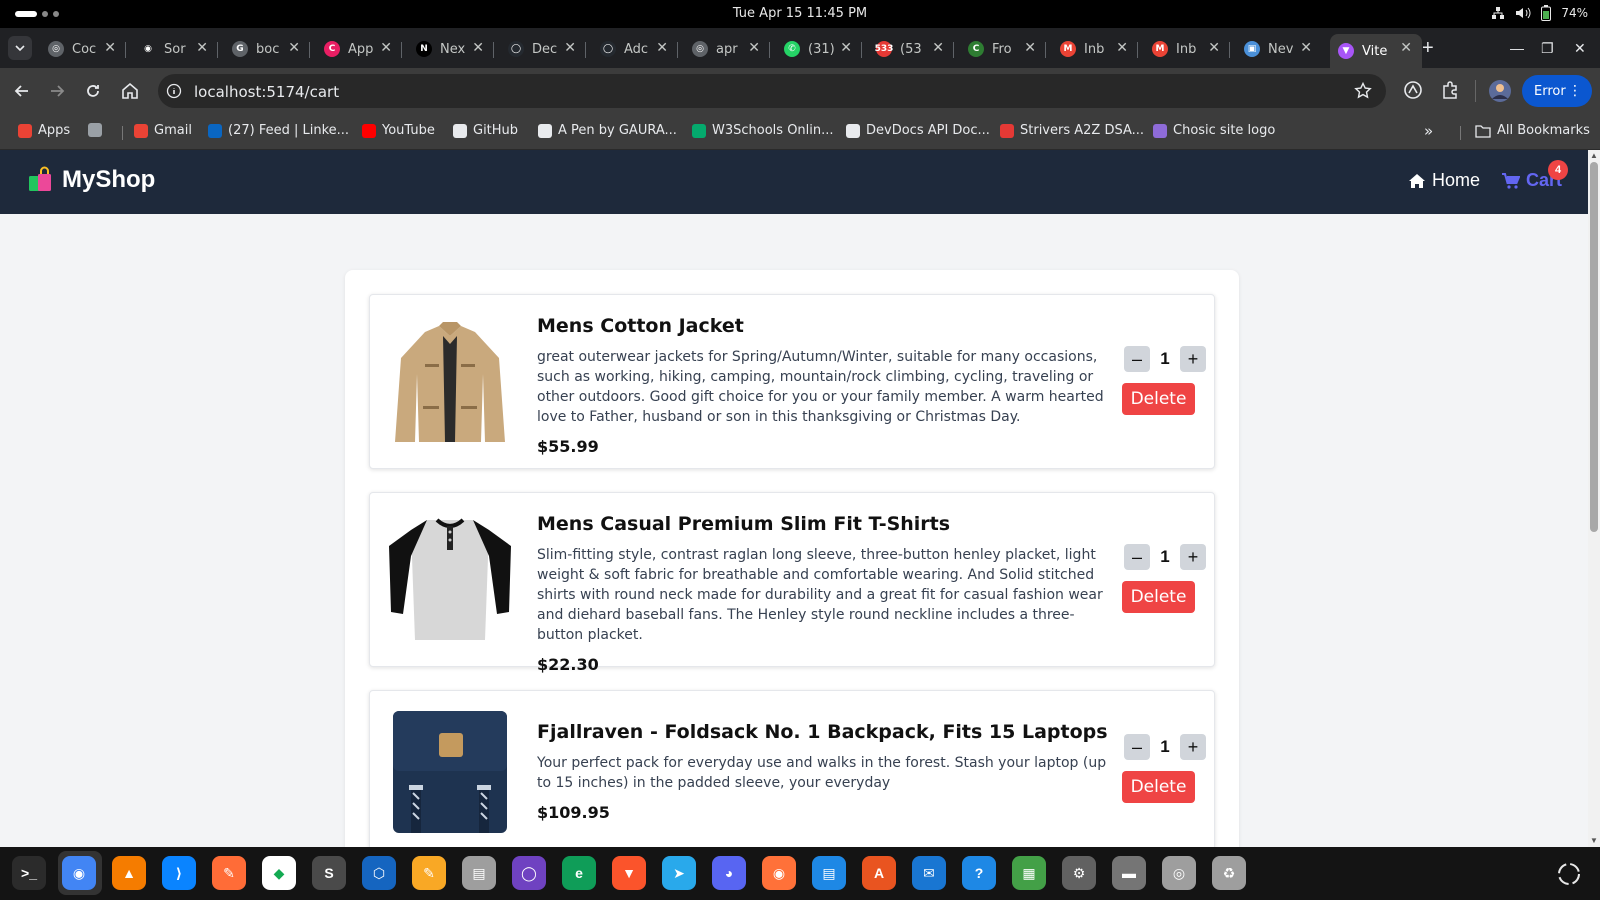  Describe the element at coordinates (1517, 48) in the screenshot. I see `minimize-button: —` at that location.